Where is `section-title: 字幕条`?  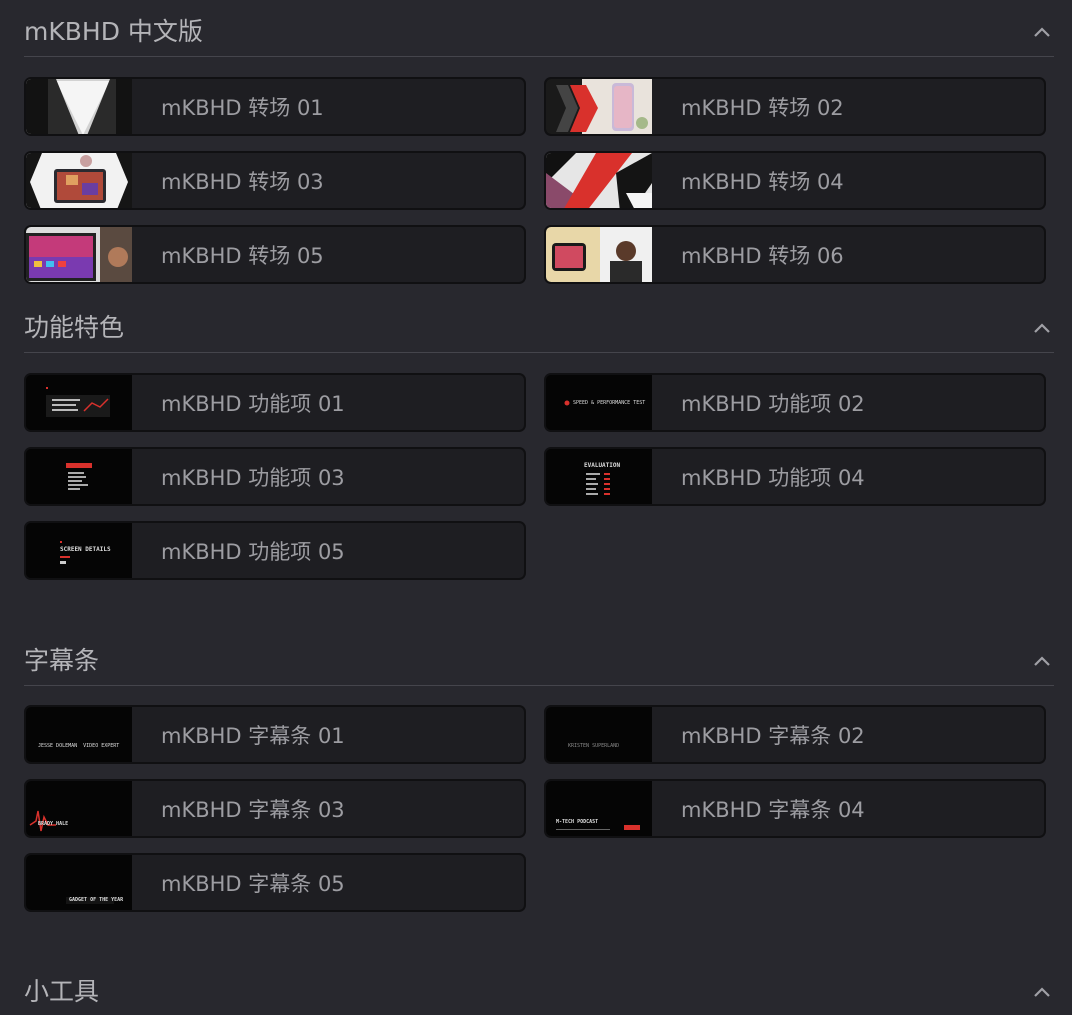 section-title: 字幕条 is located at coordinates (62, 660).